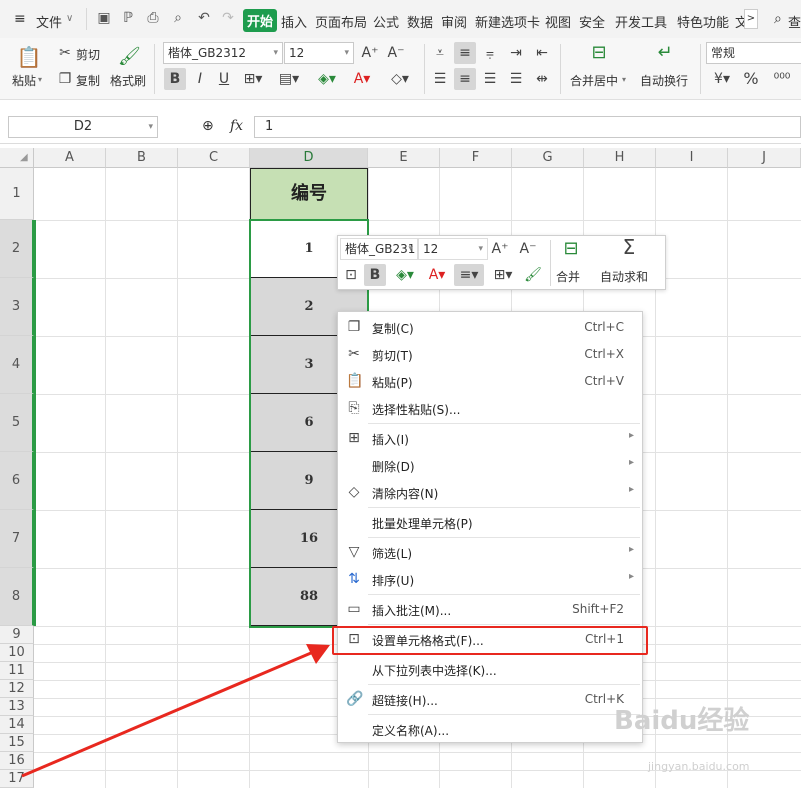 The width and height of the screenshot is (801, 788). Describe the element at coordinates (692, 158) in the screenshot. I see `column-header-i: I` at that location.